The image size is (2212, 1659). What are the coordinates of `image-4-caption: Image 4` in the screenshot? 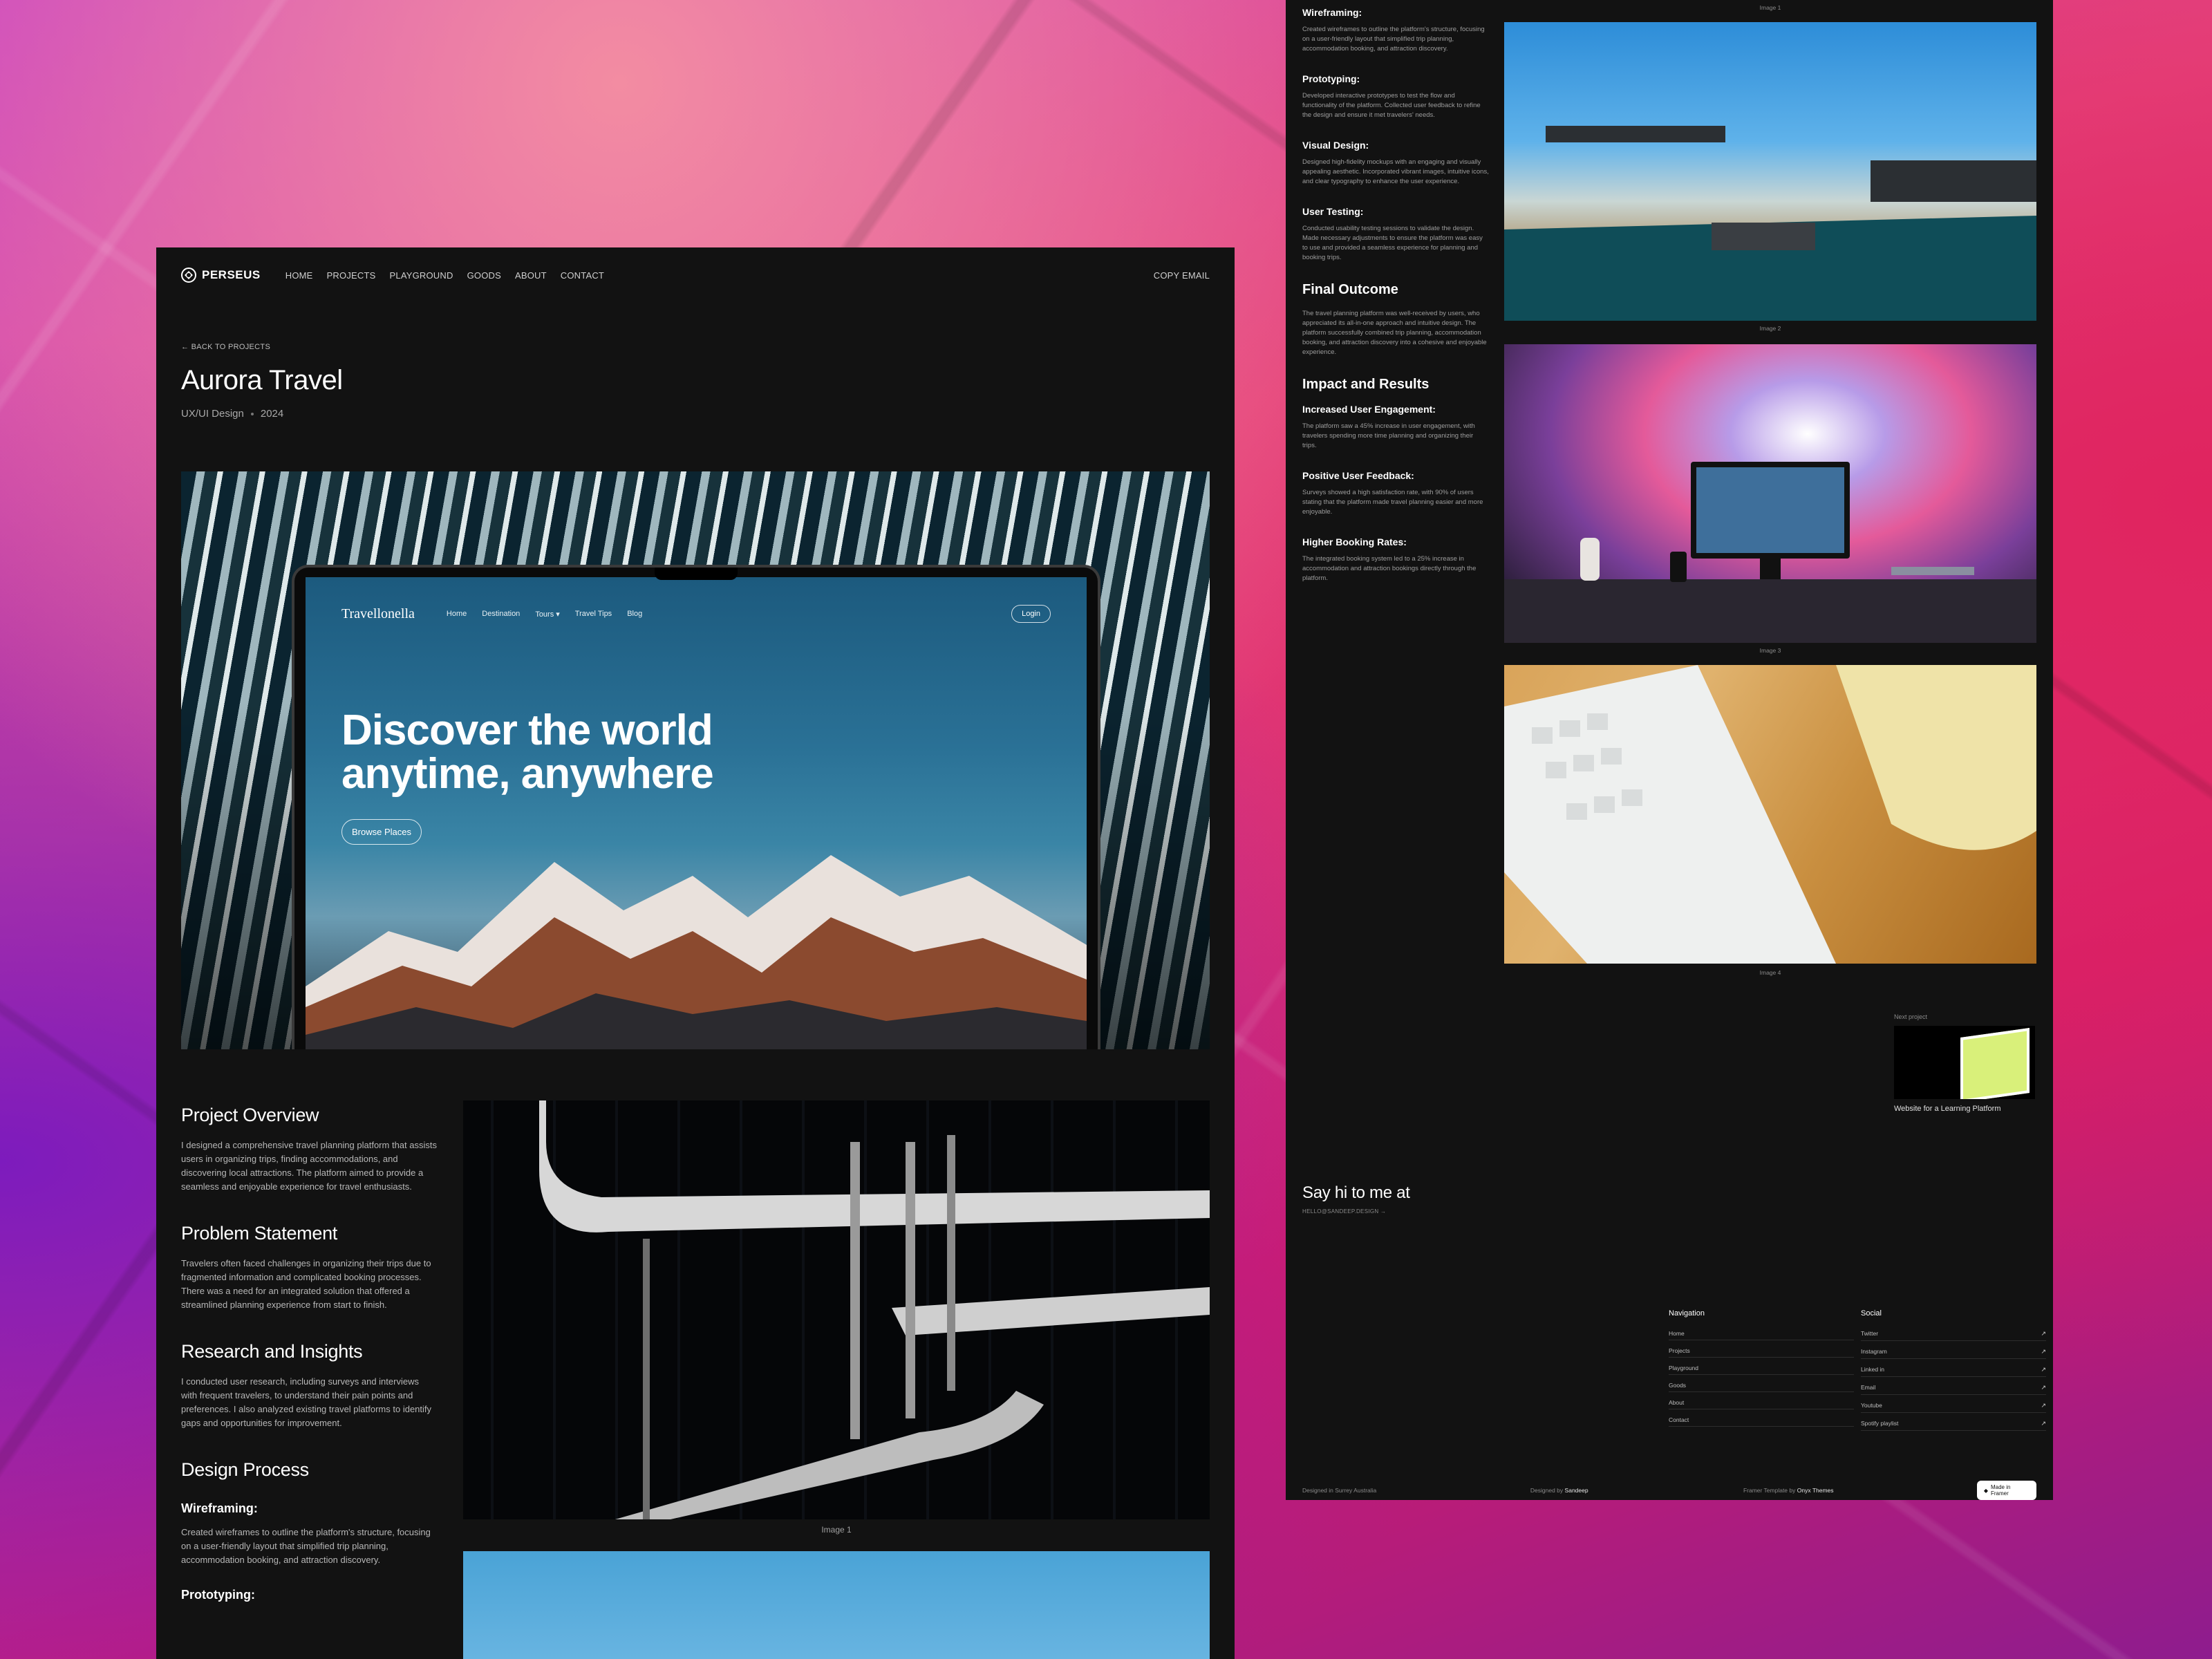 It's located at (1770, 972).